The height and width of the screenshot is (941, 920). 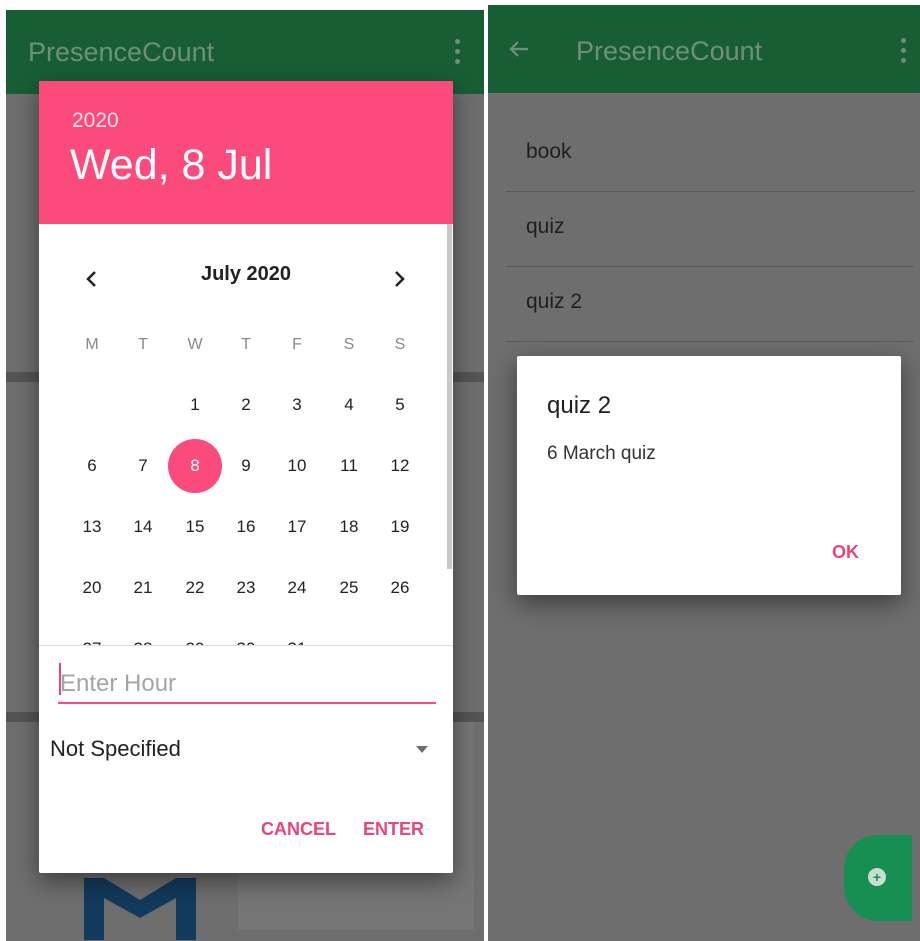 I want to click on chevron-right-icon, so click(x=399, y=279).